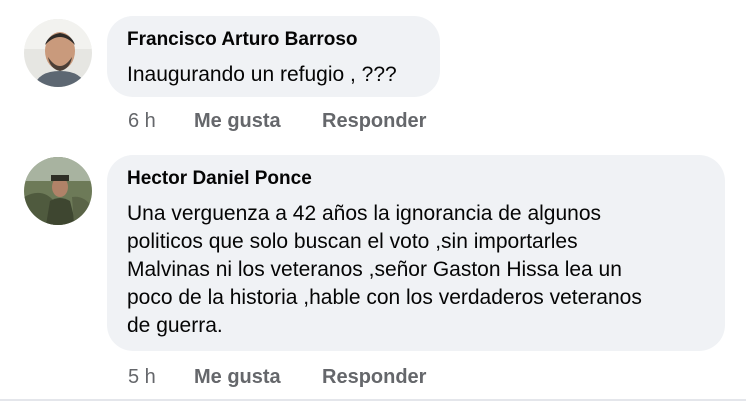  I want to click on user-avatar-francisco-icon, so click(58, 53).